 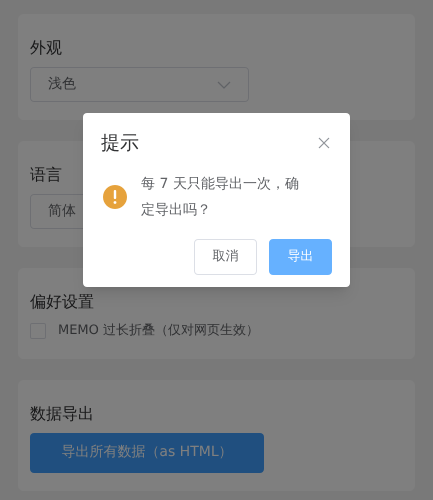 I want to click on section-title: 语言, so click(x=46, y=175).